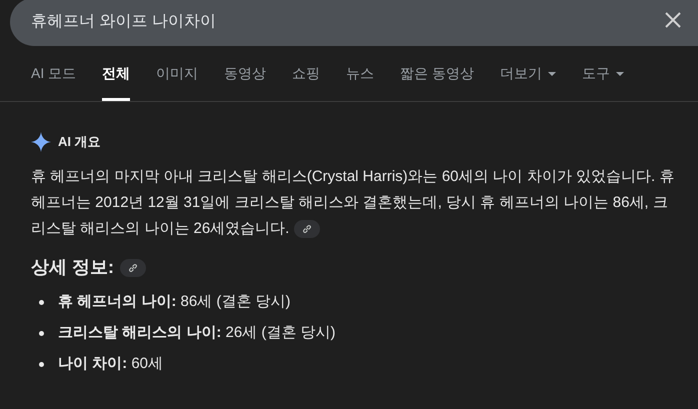 The height and width of the screenshot is (409, 698). I want to click on sparkle-icon, so click(41, 142).